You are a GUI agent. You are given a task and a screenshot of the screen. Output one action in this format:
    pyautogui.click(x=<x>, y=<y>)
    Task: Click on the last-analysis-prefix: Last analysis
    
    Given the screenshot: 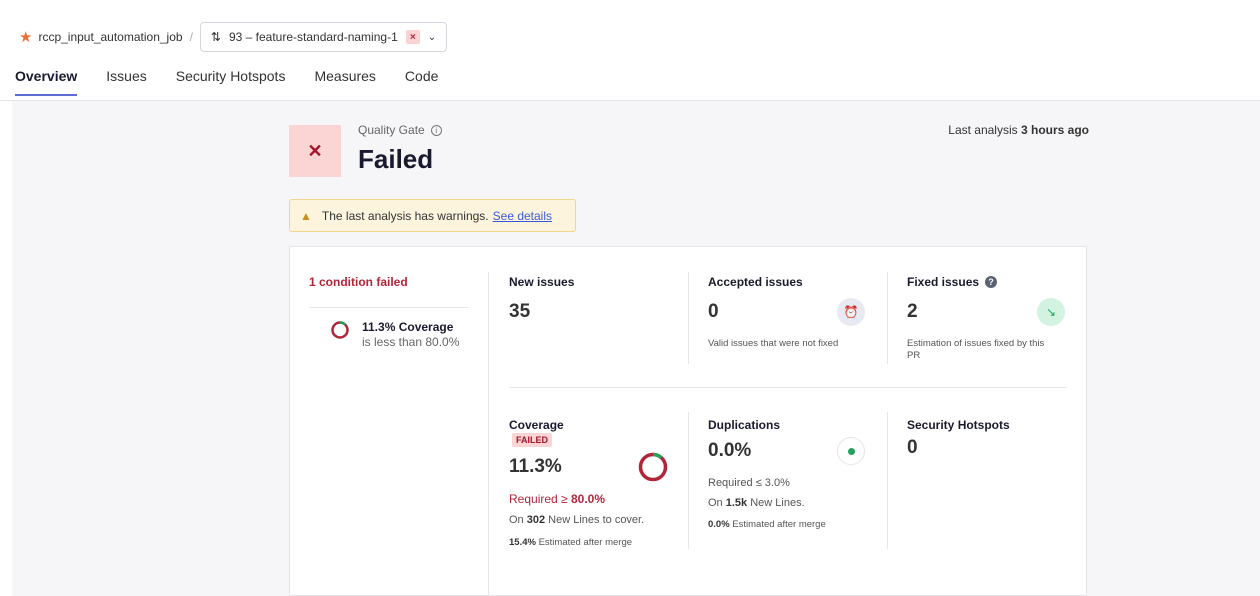 What is the action you would take?
    pyautogui.click(x=983, y=130)
    